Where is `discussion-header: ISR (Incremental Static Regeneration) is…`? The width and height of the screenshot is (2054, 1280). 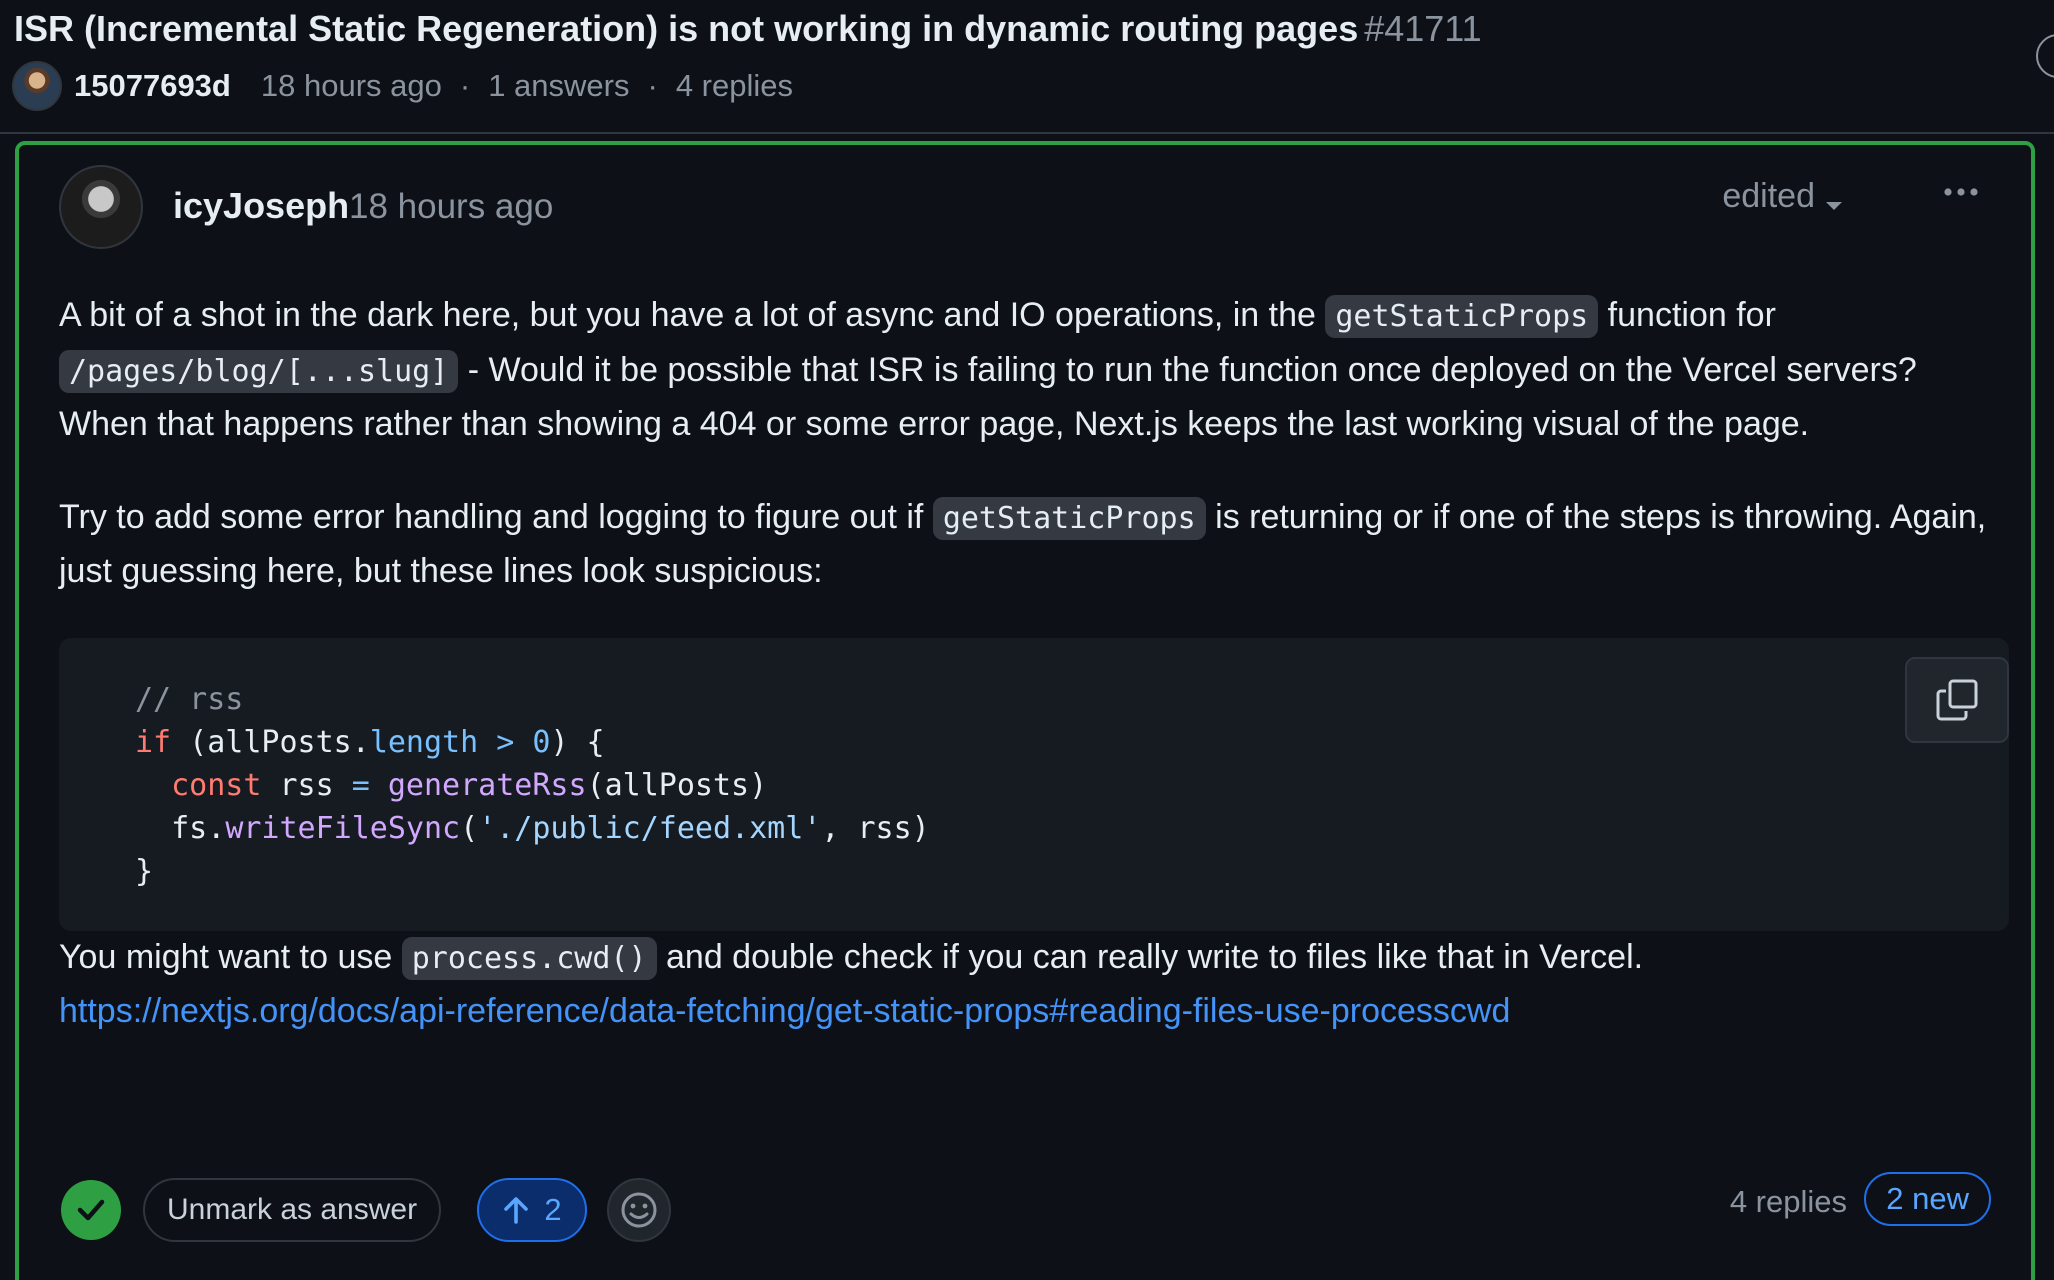 discussion-header: ISR (Incremental Static Regeneration) is… is located at coordinates (1027, 67).